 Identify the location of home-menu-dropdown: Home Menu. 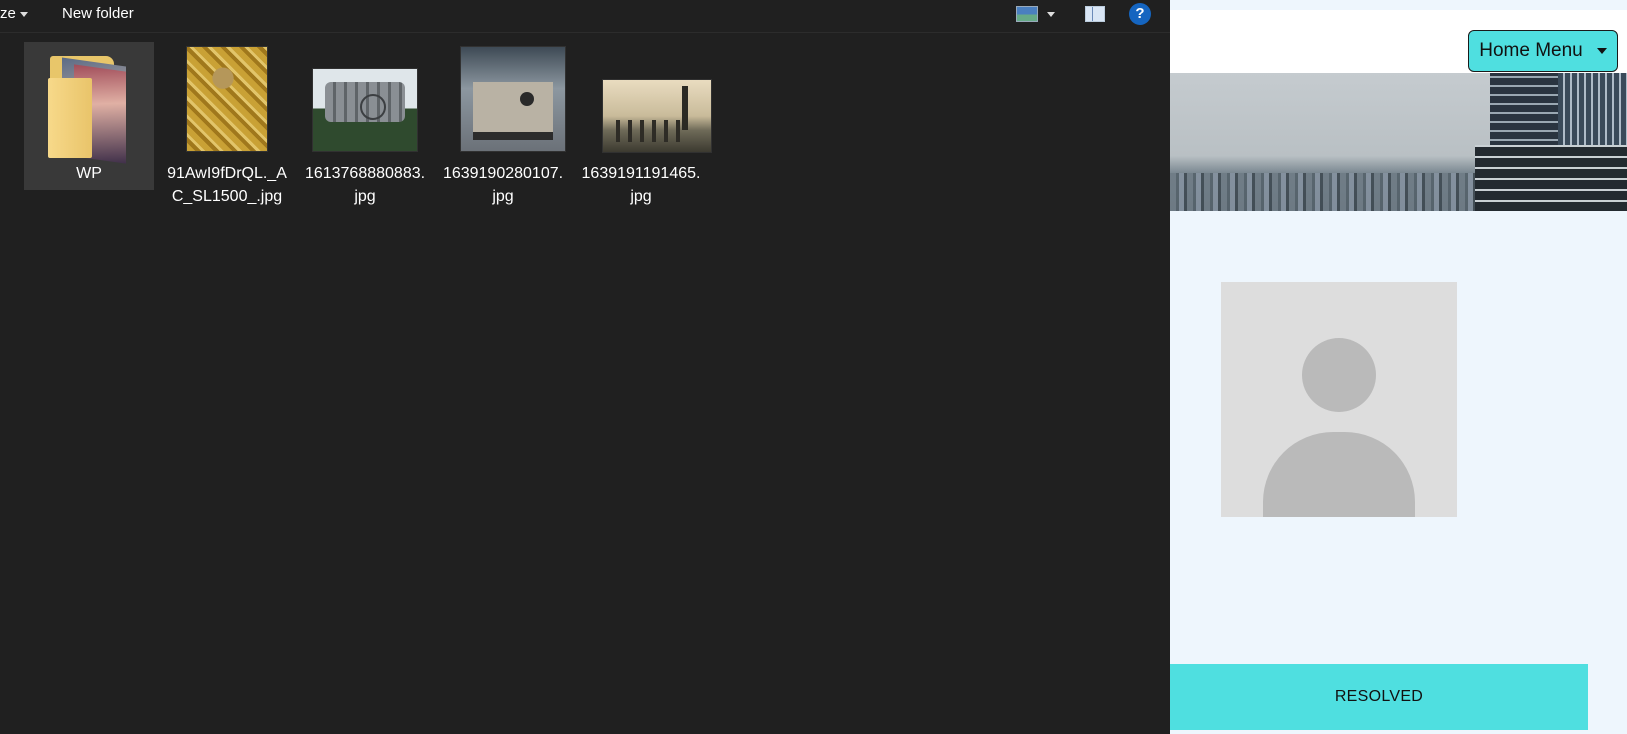
(1543, 51).